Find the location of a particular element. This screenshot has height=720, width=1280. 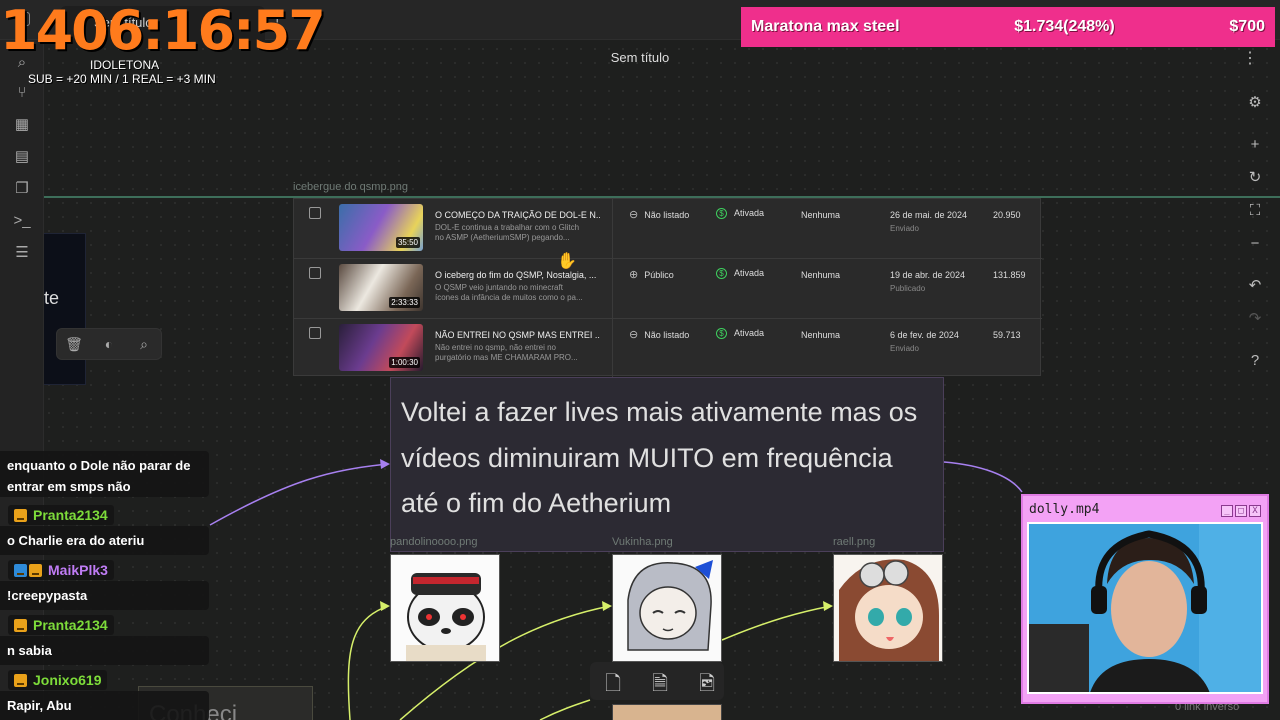

goal-name: Maratona max steel is located at coordinates (825, 26).